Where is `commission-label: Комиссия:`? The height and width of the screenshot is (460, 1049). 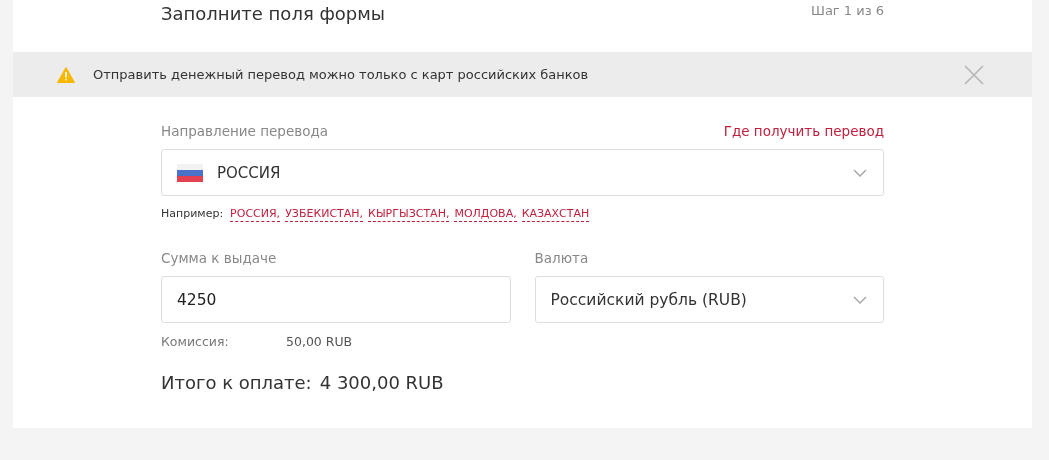 commission-label: Комиссия: is located at coordinates (195, 342).